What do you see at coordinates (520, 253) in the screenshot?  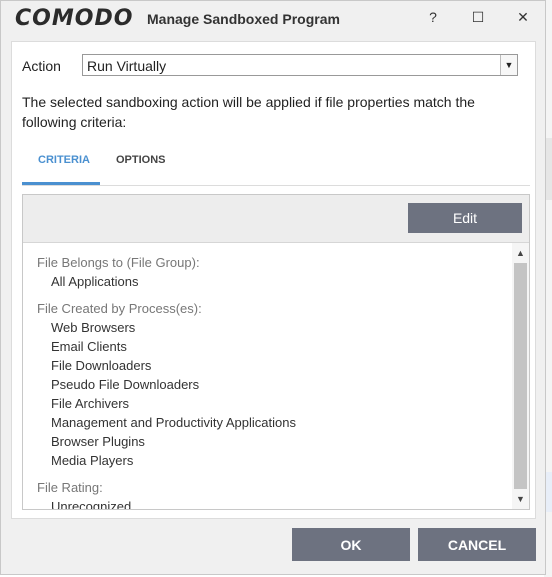 I see `scroll-up-icon: ▲` at bounding box center [520, 253].